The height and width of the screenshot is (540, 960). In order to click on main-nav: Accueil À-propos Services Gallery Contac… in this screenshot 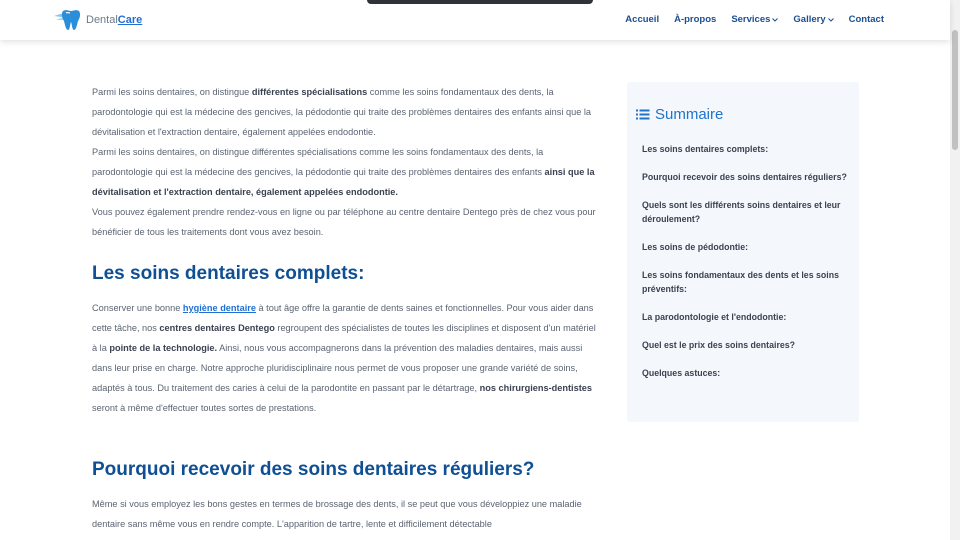, I will do `click(754, 19)`.